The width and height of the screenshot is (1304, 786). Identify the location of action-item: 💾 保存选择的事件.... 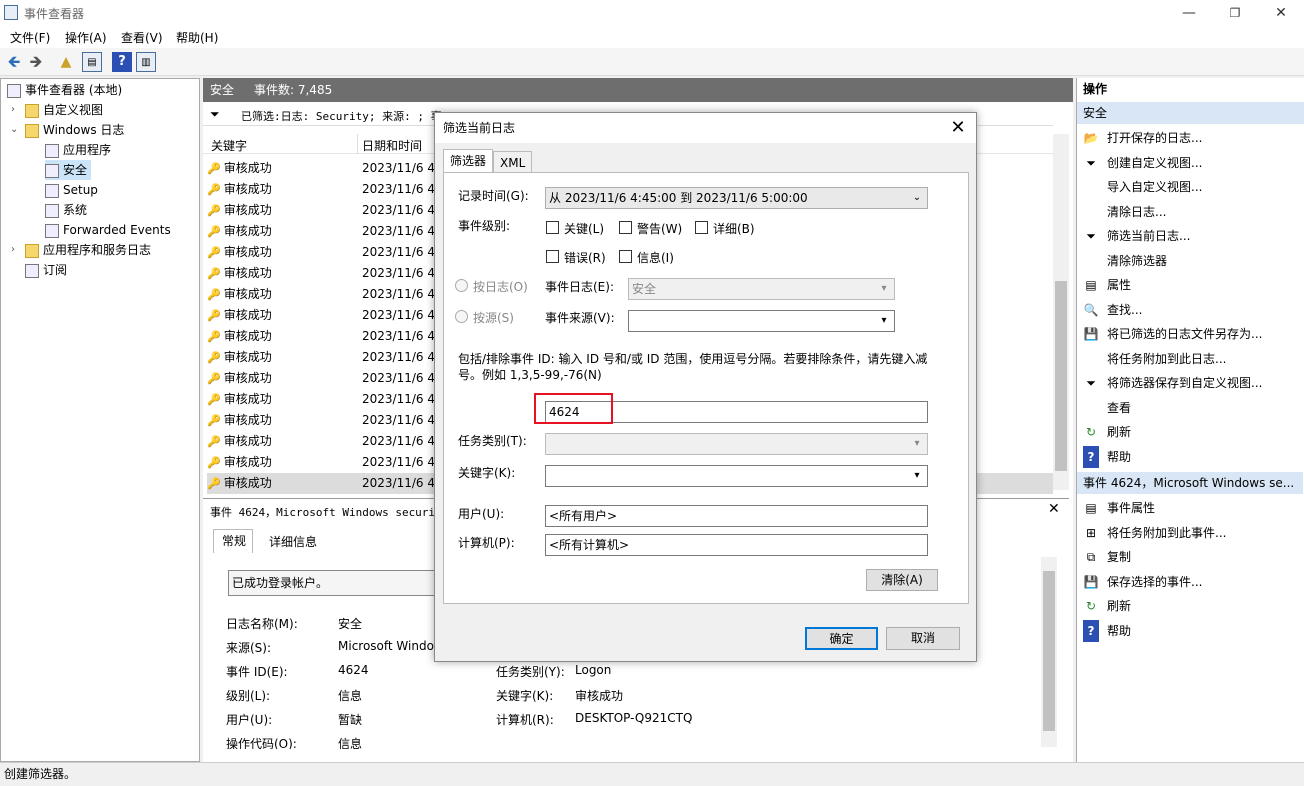
(1143, 582).